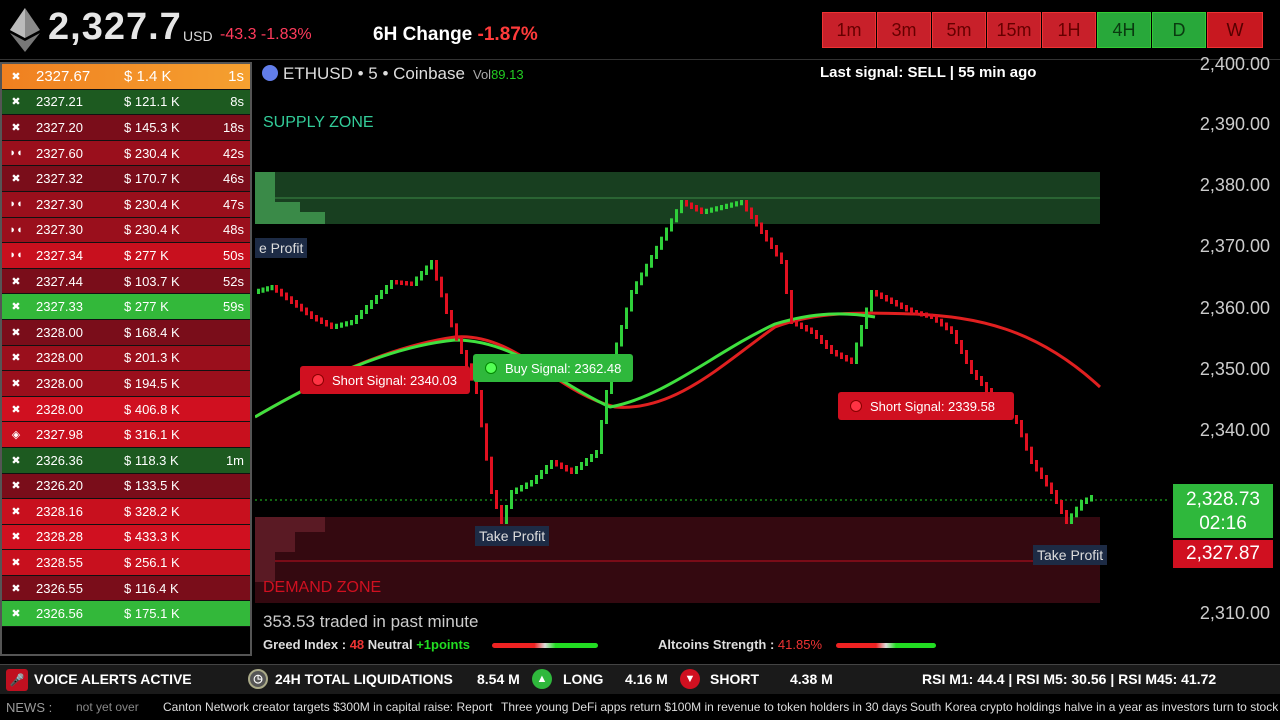  What do you see at coordinates (371, 621) in the screenshot?
I see `traded-past-minute: 353.53 traded in past minute` at bounding box center [371, 621].